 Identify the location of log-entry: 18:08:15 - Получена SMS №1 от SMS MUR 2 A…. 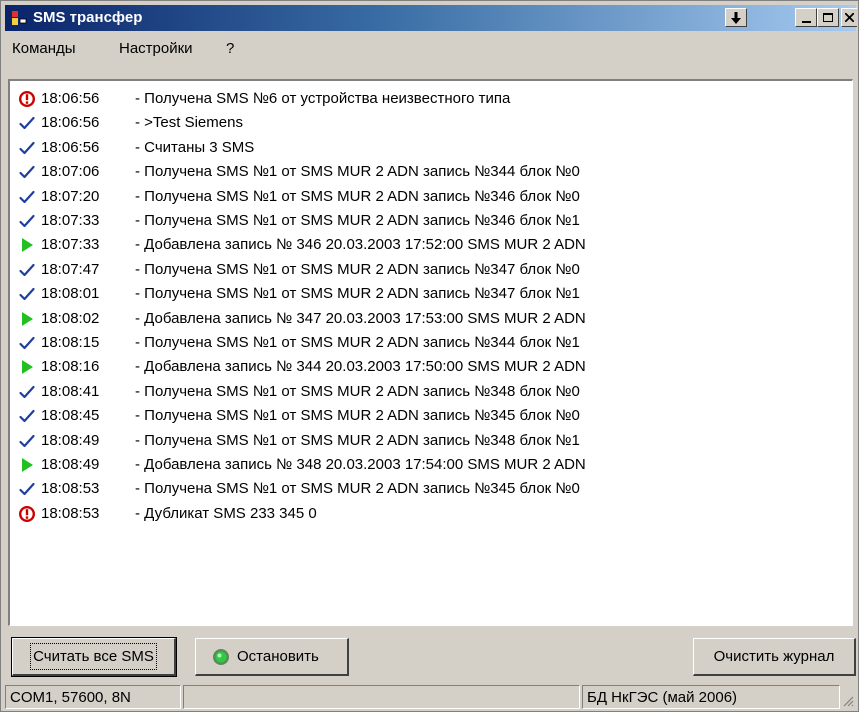
(433, 343).